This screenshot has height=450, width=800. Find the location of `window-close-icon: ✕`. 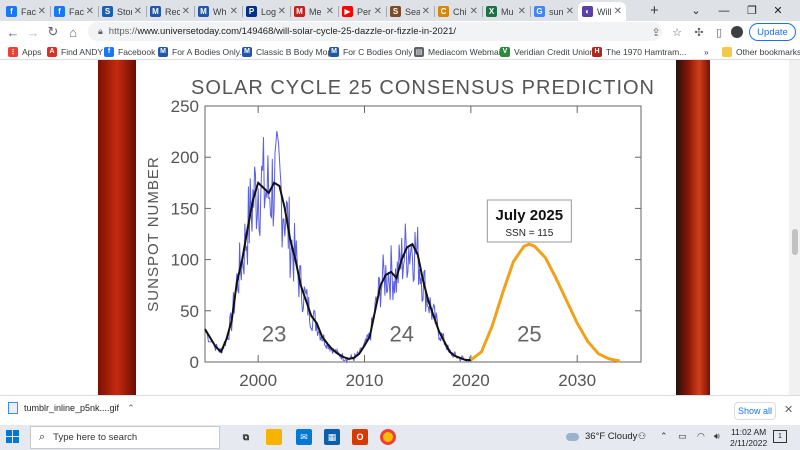

window-close-icon: ✕ is located at coordinates (778, 10).